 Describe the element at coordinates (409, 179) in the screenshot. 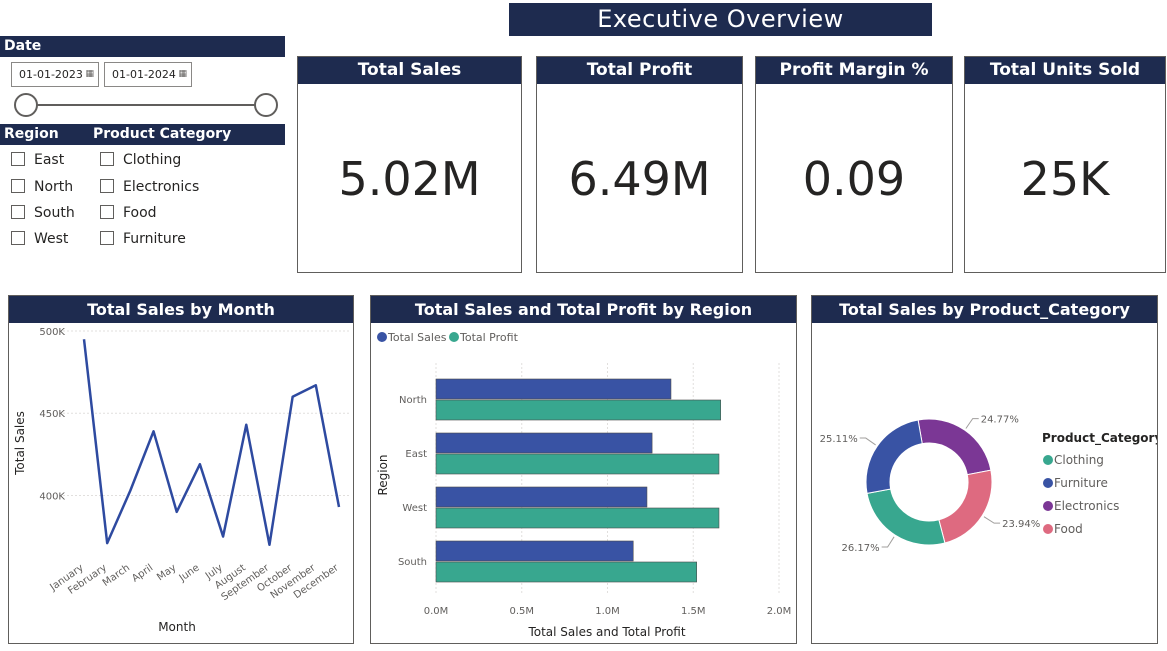

I see `kpi-value: 5.02M` at that location.